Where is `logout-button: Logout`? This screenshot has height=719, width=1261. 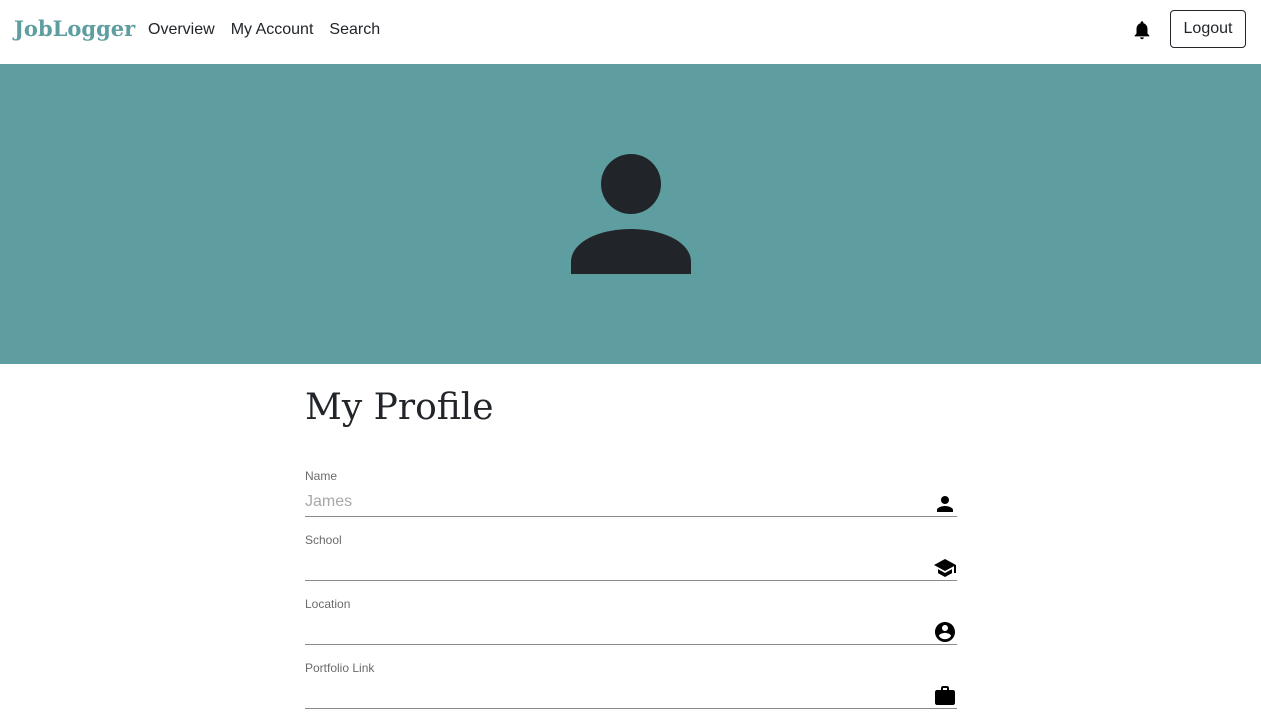
logout-button: Logout is located at coordinates (1208, 29).